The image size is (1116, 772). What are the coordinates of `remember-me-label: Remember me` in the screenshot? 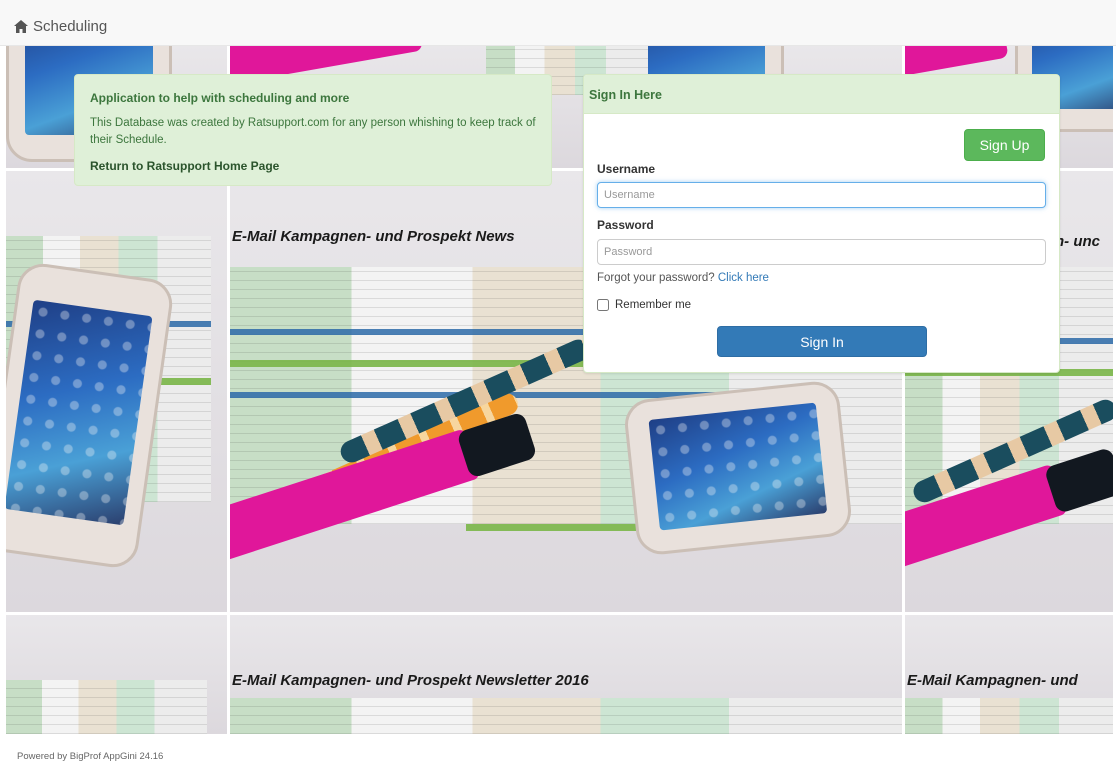 It's located at (653, 305).